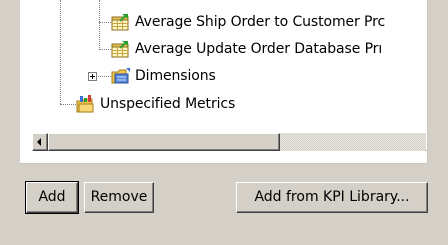 This screenshot has height=245, width=448. Describe the element at coordinates (175, 76) in the screenshot. I see `tree-item-label: Dimensions` at that location.